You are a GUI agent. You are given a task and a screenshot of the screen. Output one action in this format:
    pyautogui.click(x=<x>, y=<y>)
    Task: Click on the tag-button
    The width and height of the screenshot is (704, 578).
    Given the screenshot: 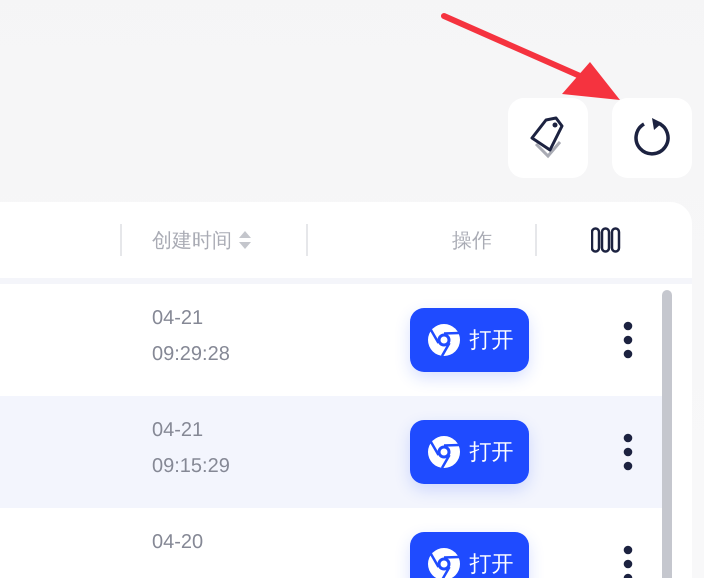 What is the action you would take?
    pyautogui.click(x=548, y=138)
    